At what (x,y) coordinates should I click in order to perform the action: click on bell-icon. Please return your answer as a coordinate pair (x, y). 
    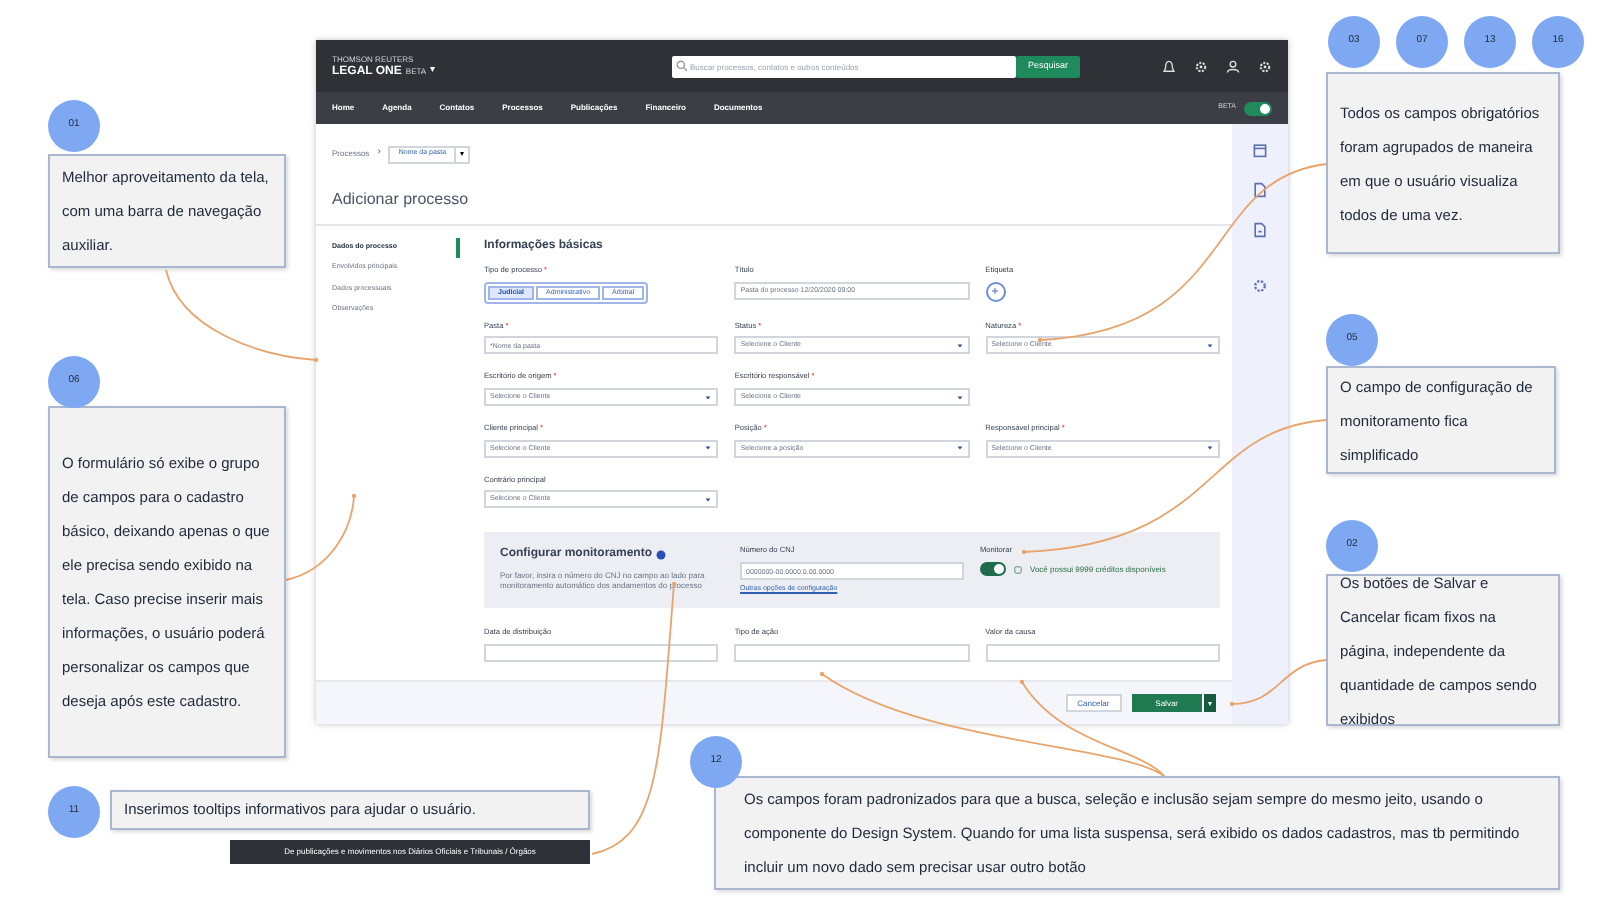
    Looking at the image, I should click on (1168, 66).